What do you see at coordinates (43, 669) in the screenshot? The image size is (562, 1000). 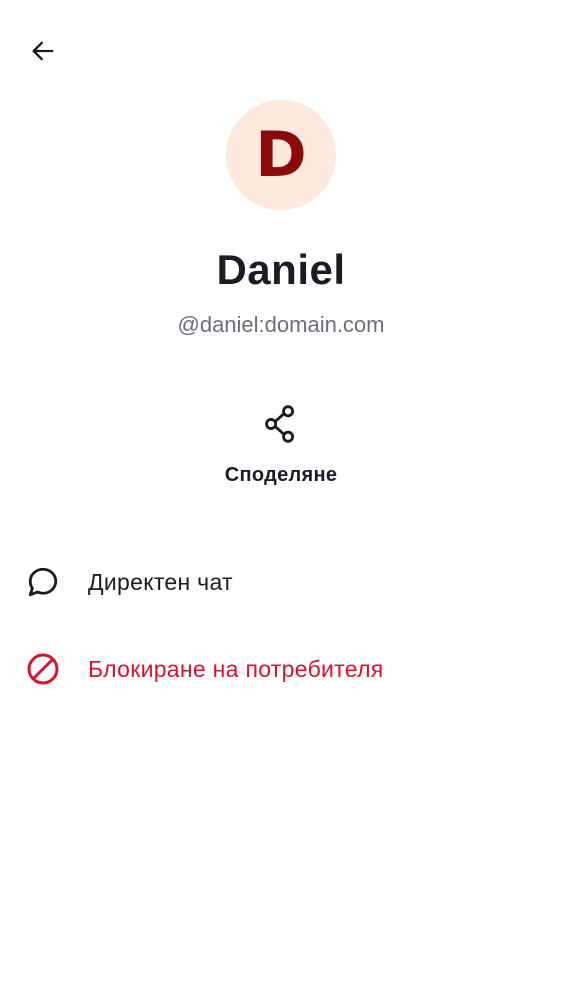 I see `block-icon` at bounding box center [43, 669].